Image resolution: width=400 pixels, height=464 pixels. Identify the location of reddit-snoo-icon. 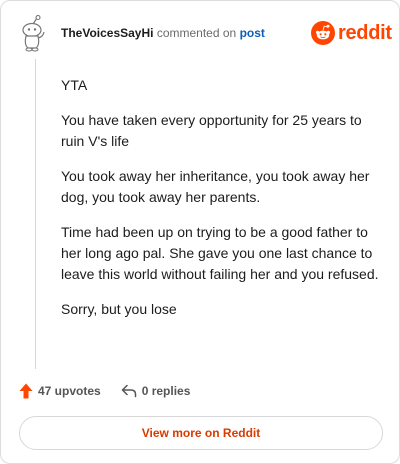
(323, 33).